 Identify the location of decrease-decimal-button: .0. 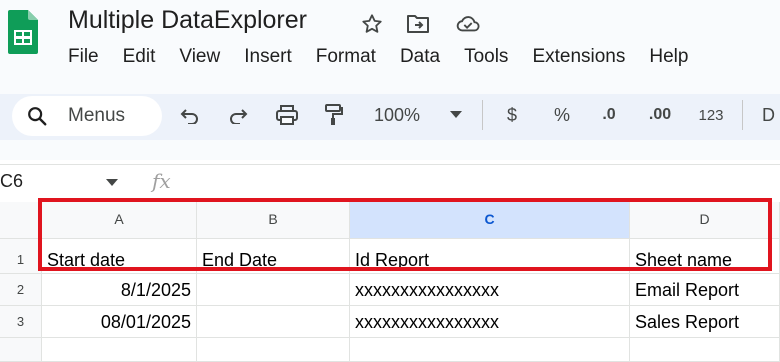
(609, 115).